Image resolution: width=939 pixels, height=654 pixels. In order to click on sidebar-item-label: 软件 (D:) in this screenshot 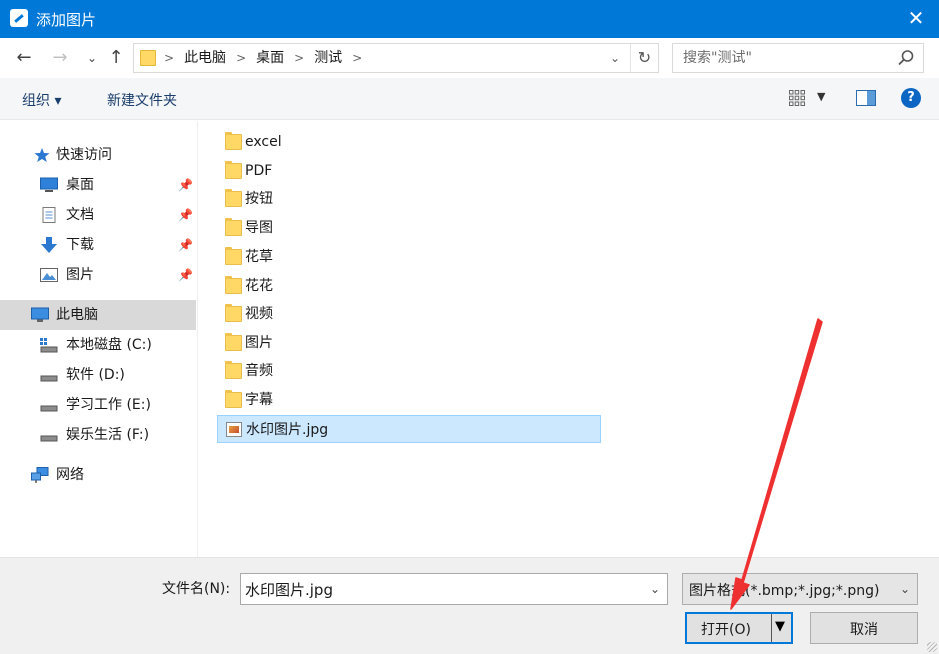, I will do `click(95, 375)`.